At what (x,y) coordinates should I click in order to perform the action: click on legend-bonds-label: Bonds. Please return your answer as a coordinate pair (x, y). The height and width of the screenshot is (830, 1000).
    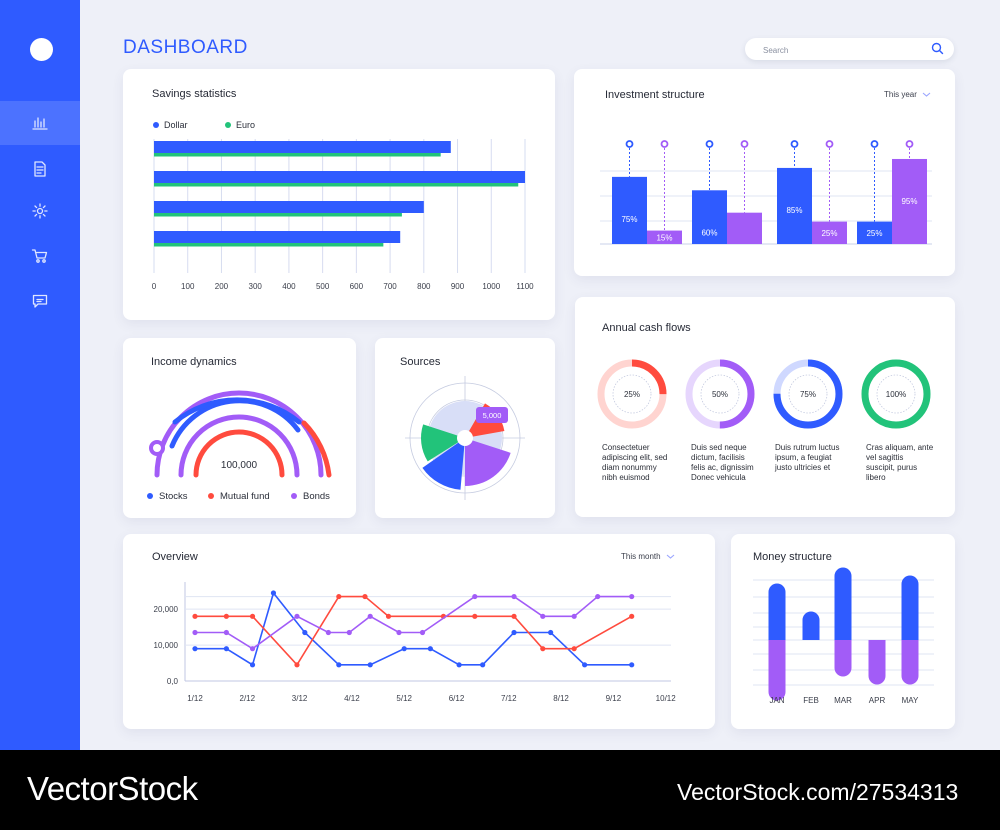
    Looking at the image, I should click on (316, 496).